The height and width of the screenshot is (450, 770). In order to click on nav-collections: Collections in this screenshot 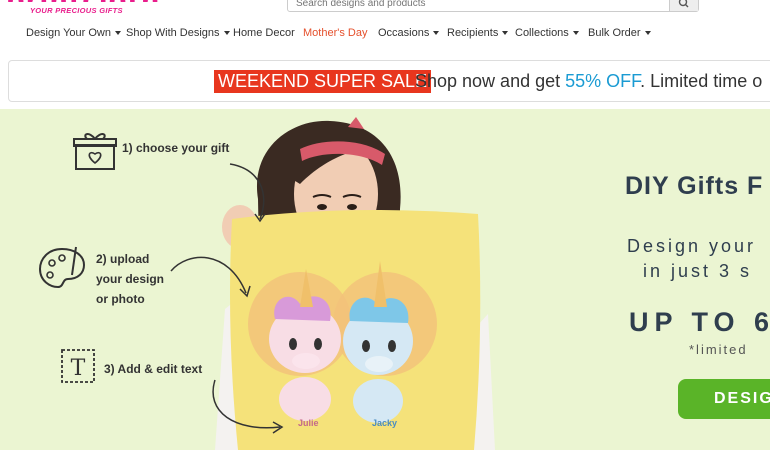, I will do `click(547, 33)`.